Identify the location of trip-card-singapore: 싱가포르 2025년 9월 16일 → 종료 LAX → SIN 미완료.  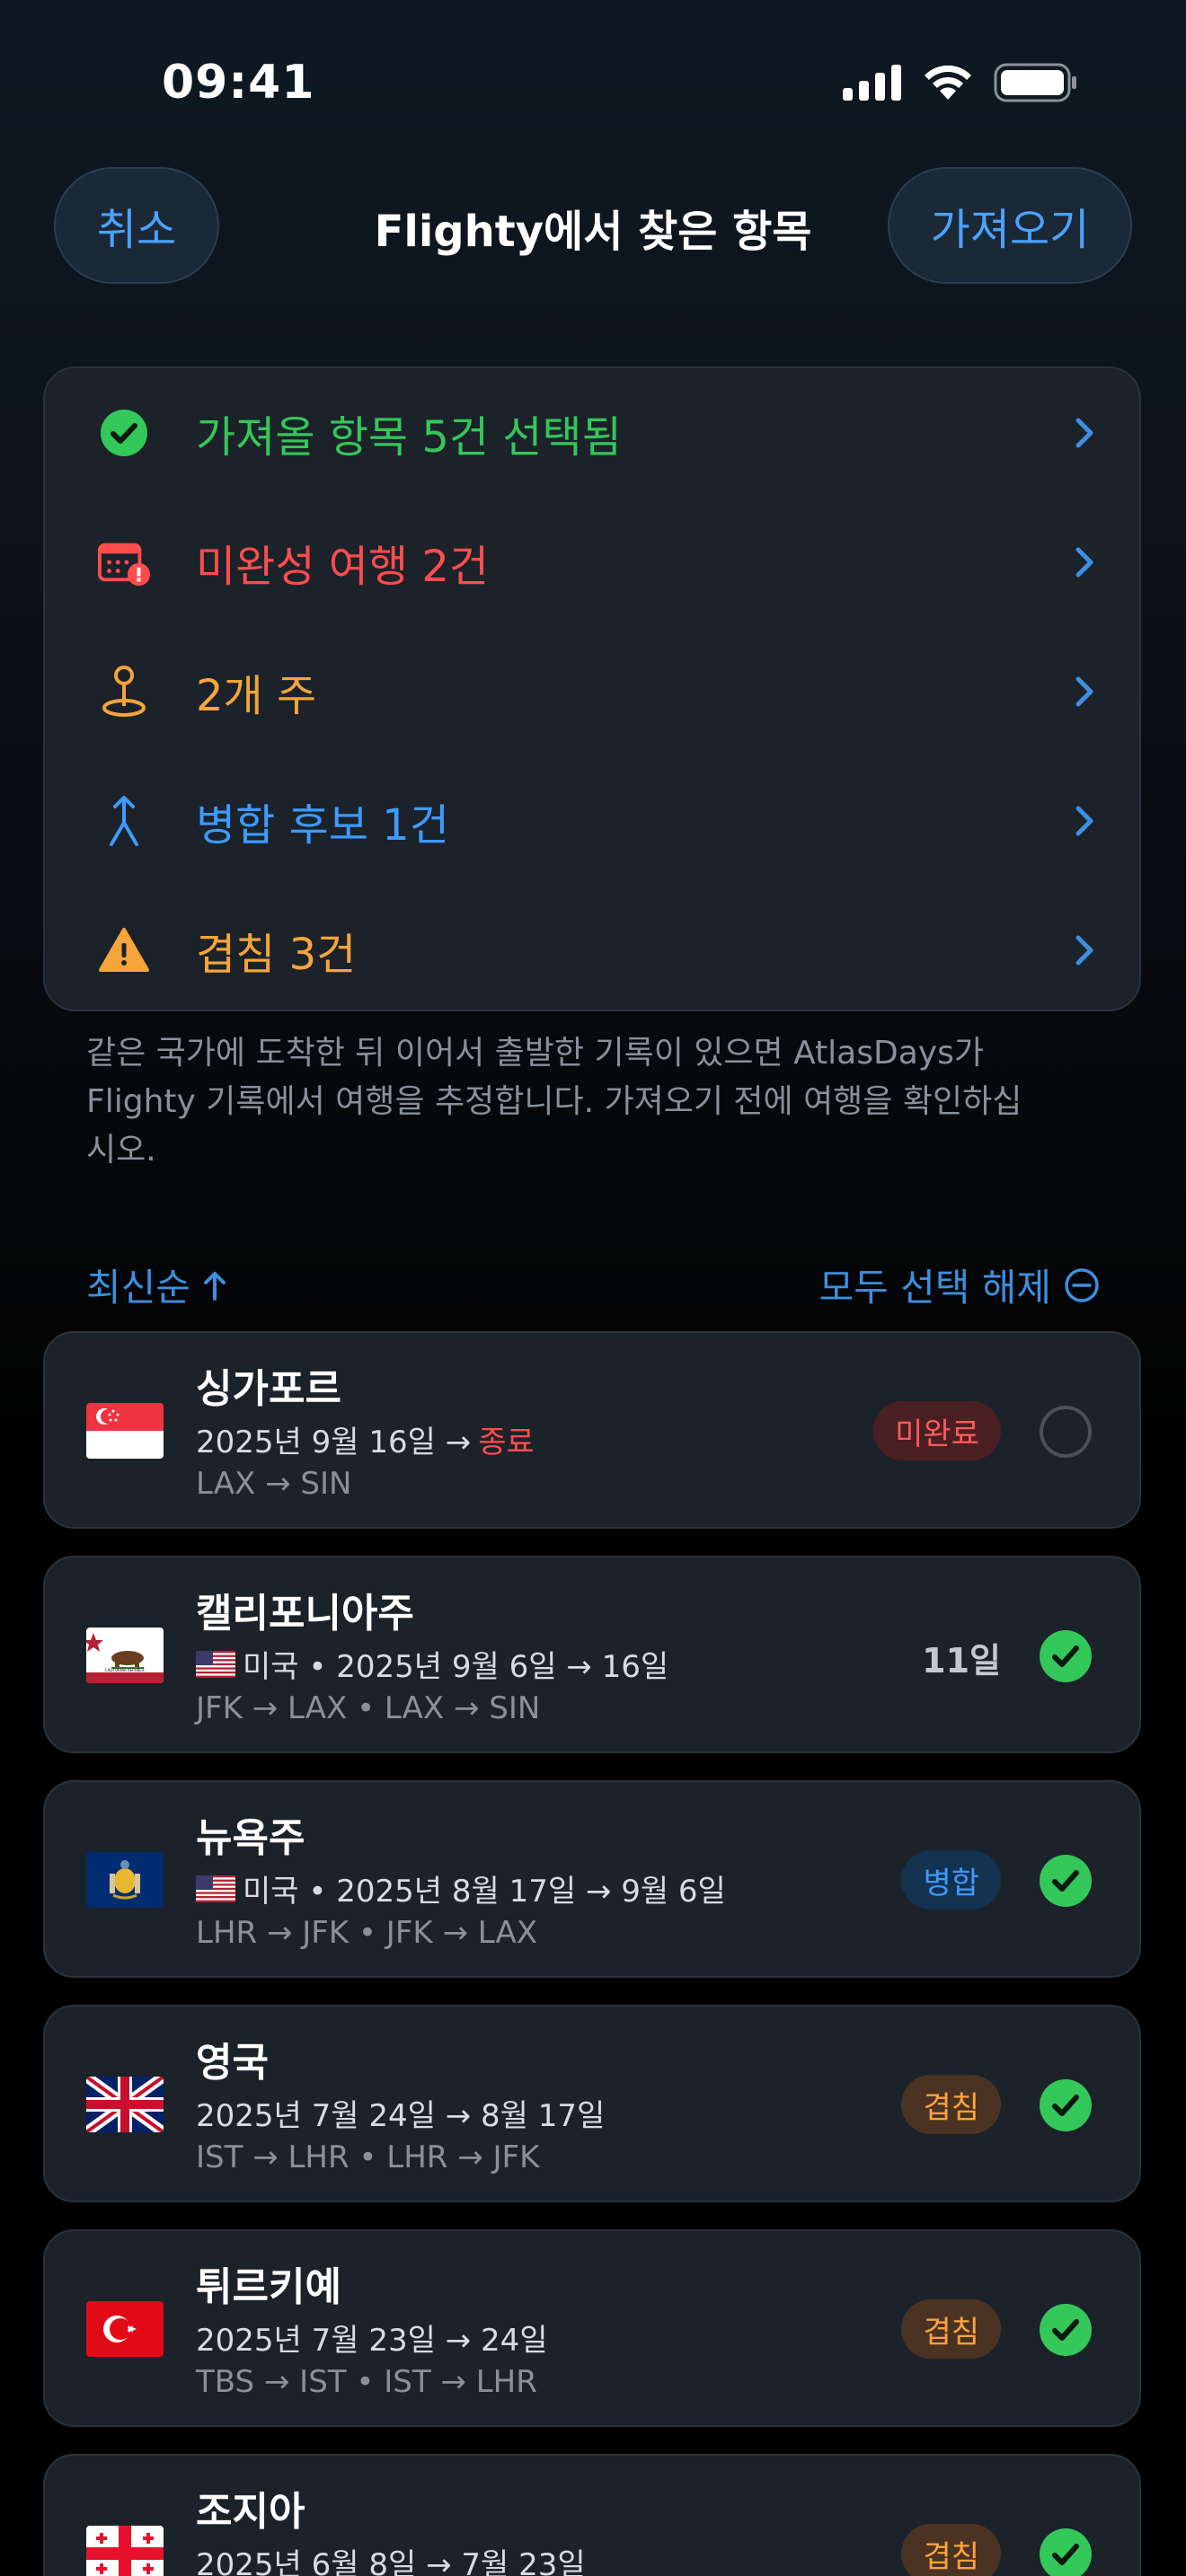
(592, 1430).